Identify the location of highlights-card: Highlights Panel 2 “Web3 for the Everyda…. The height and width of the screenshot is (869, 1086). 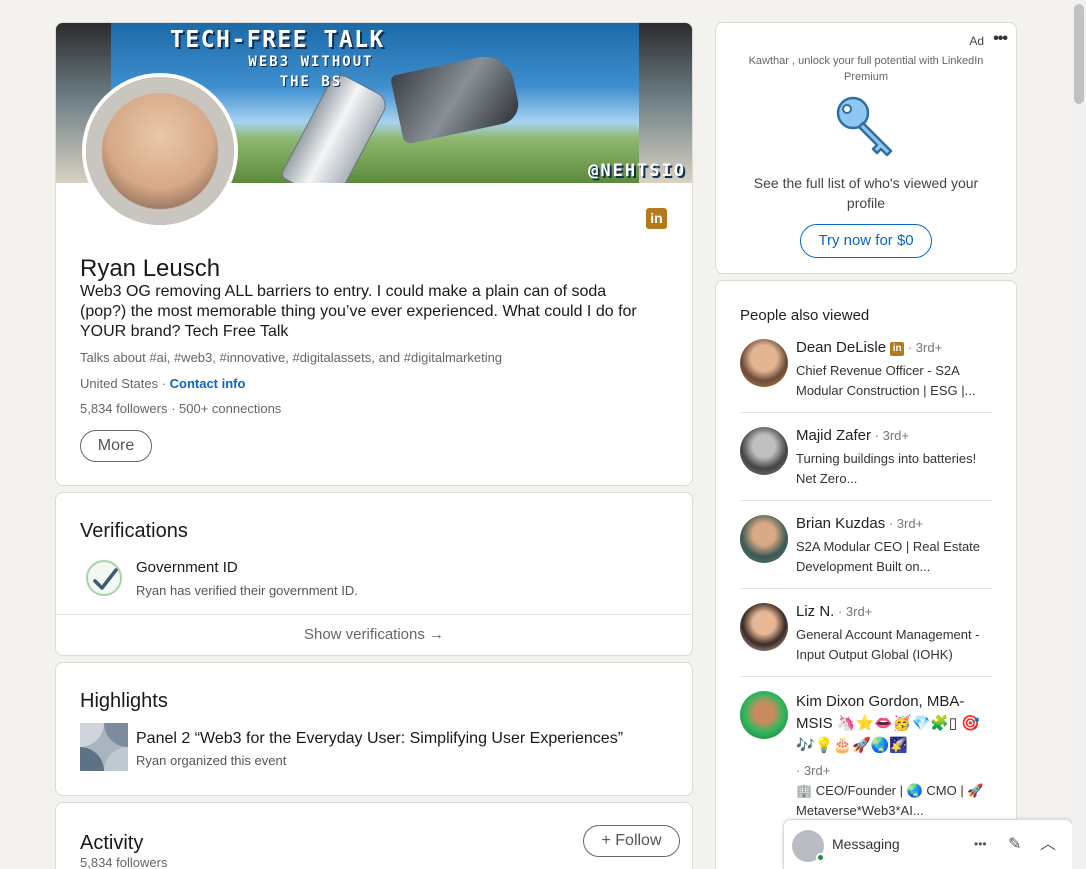
(374, 729).